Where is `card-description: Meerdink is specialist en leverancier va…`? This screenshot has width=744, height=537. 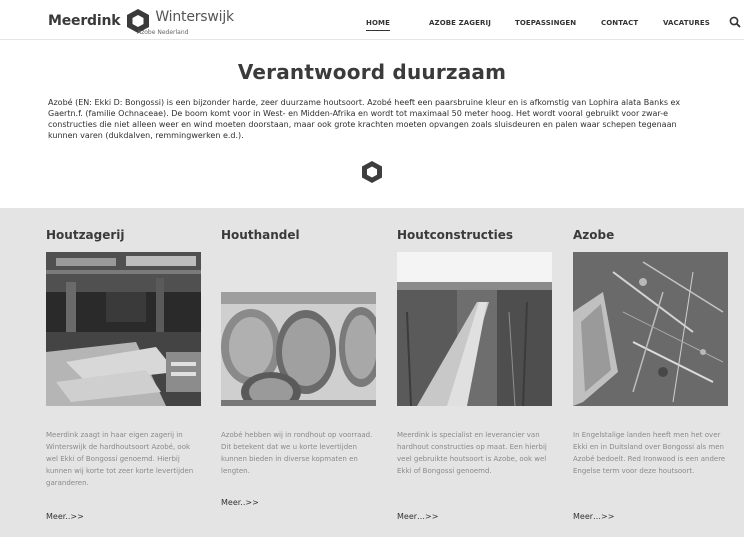 card-description: Meerdink is specialist en leverancier va… is located at coordinates (472, 453).